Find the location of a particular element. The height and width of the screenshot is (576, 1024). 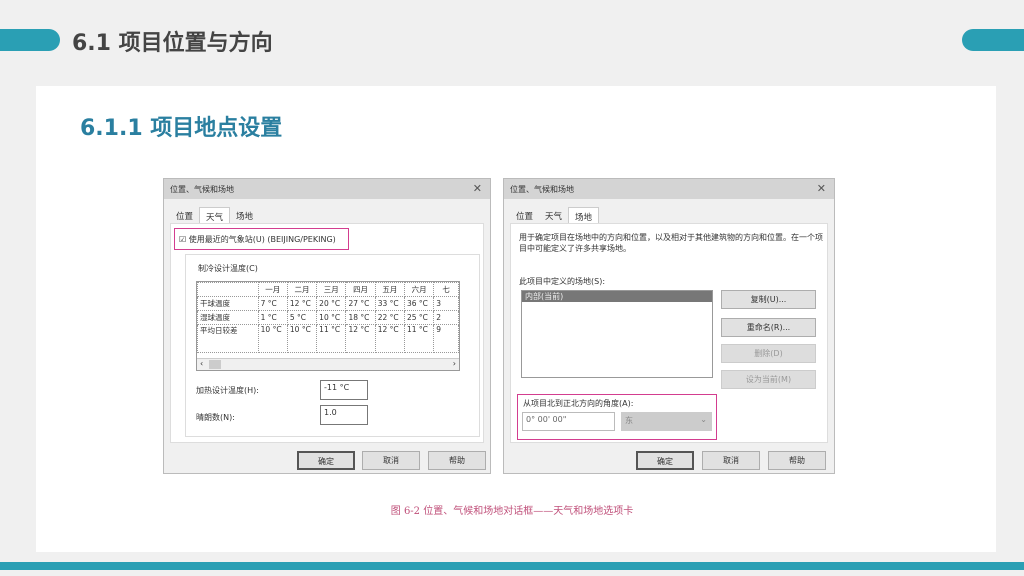

table-cell: 干球温度 is located at coordinates (228, 303).